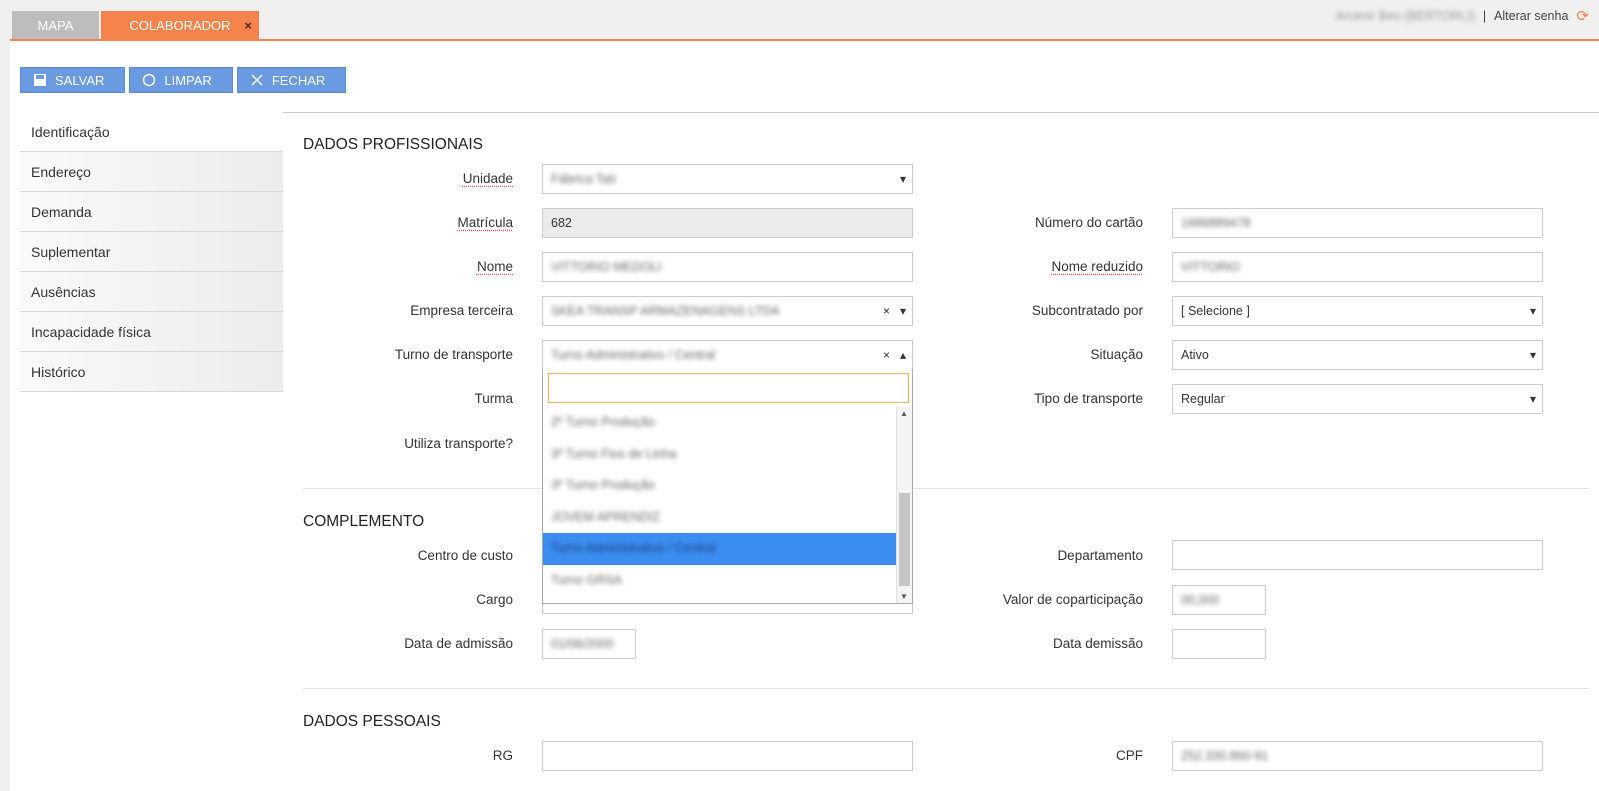  I want to click on dropdown-scrollbar: ▲ ▼, so click(904, 505).